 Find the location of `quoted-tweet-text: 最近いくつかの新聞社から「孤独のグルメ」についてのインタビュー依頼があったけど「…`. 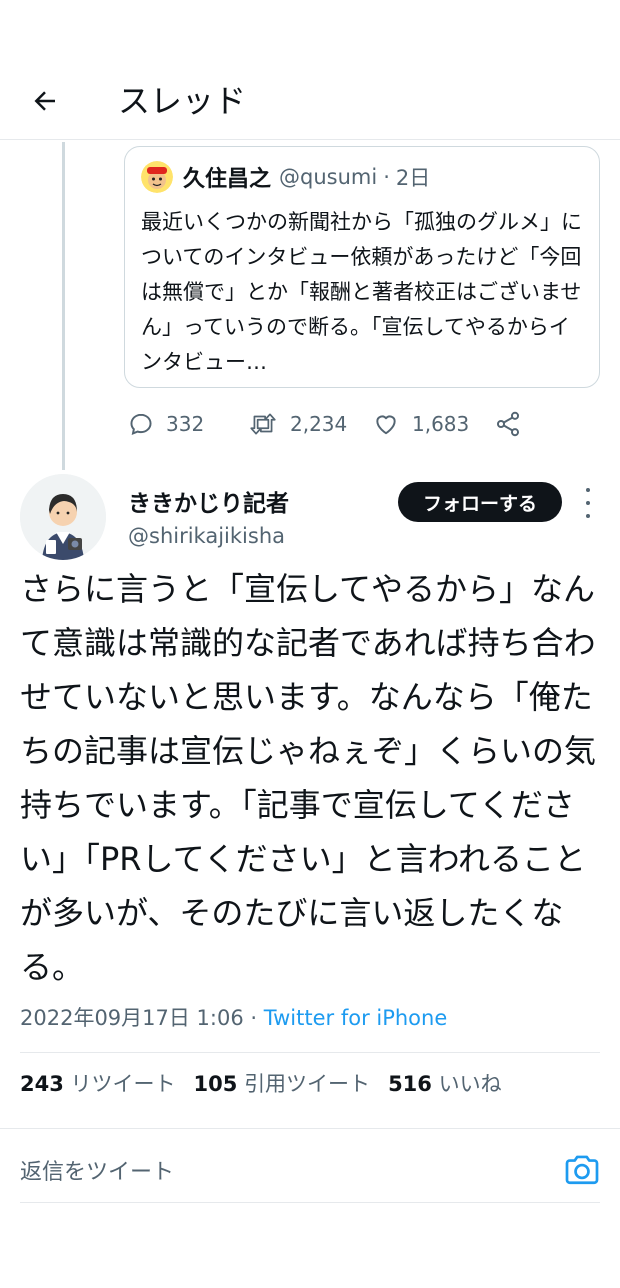

quoted-tweet-text: 最近いくつかの新聞社から「孤独のグルメ」についてのインタビュー依頼があったけど「… is located at coordinates (361, 292).